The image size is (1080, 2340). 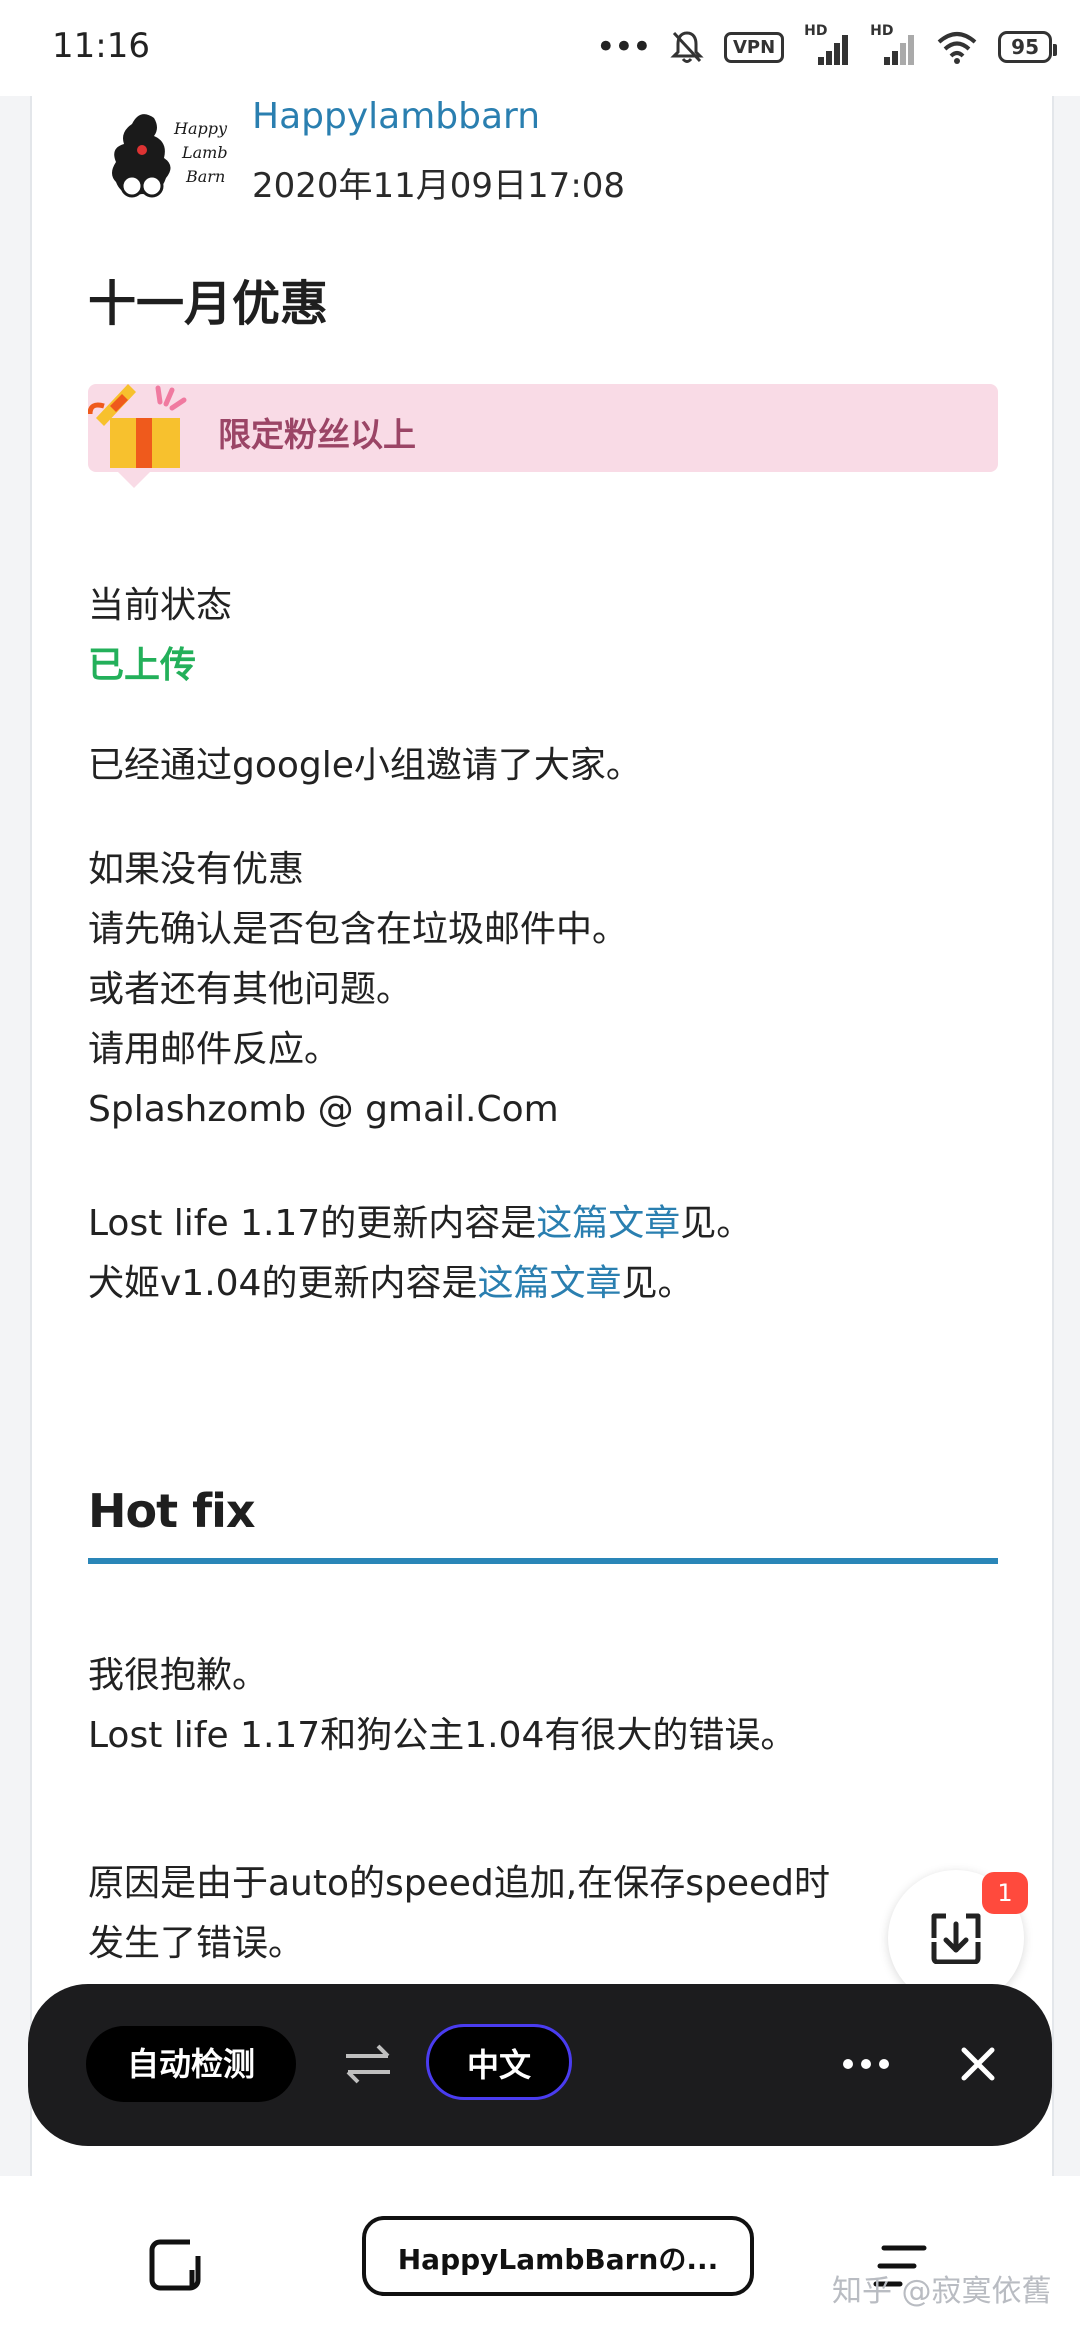 What do you see at coordinates (442, 1706) in the screenshot?
I see `paragraph-apology: 我很抱歉。 Lost life 1.17和狗公主1.04有很大的错误。` at bounding box center [442, 1706].